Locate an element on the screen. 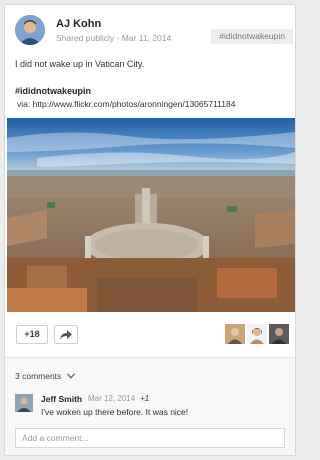 The width and height of the screenshot is (320, 460). share-arrow-icon is located at coordinates (66, 335).